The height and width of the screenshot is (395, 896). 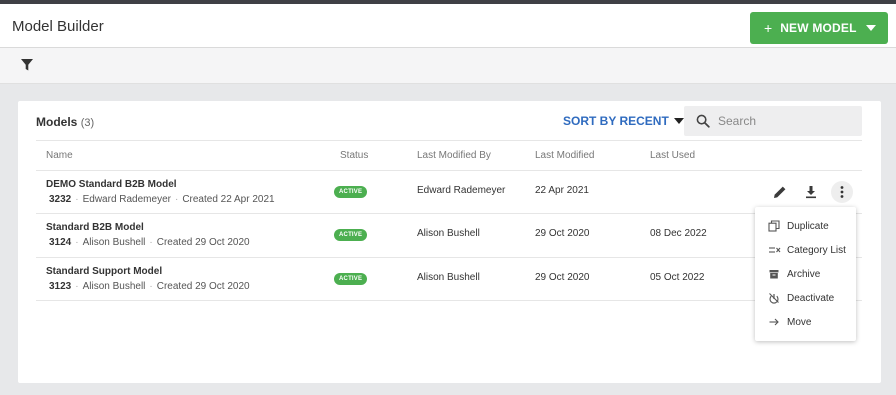 What do you see at coordinates (354, 155) in the screenshot?
I see `column-header-status: Status` at bounding box center [354, 155].